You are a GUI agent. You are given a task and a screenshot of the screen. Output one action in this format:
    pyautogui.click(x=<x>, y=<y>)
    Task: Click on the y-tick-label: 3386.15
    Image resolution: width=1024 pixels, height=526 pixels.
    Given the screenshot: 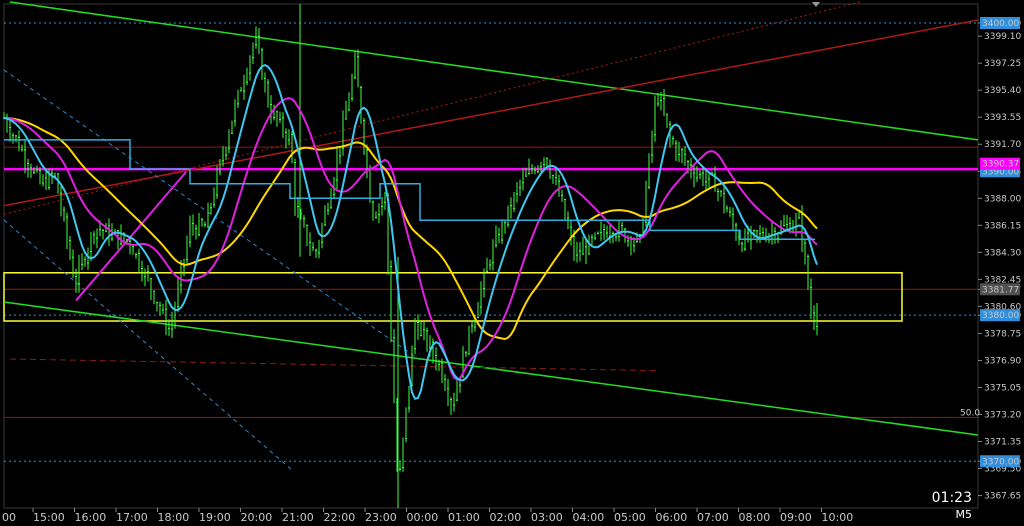 What is the action you would take?
    pyautogui.click(x=1002, y=226)
    